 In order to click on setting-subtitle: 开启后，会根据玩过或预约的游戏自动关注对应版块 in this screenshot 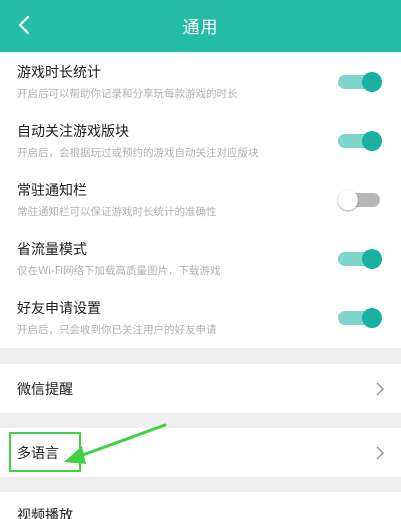, I will do `click(138, 153)`.